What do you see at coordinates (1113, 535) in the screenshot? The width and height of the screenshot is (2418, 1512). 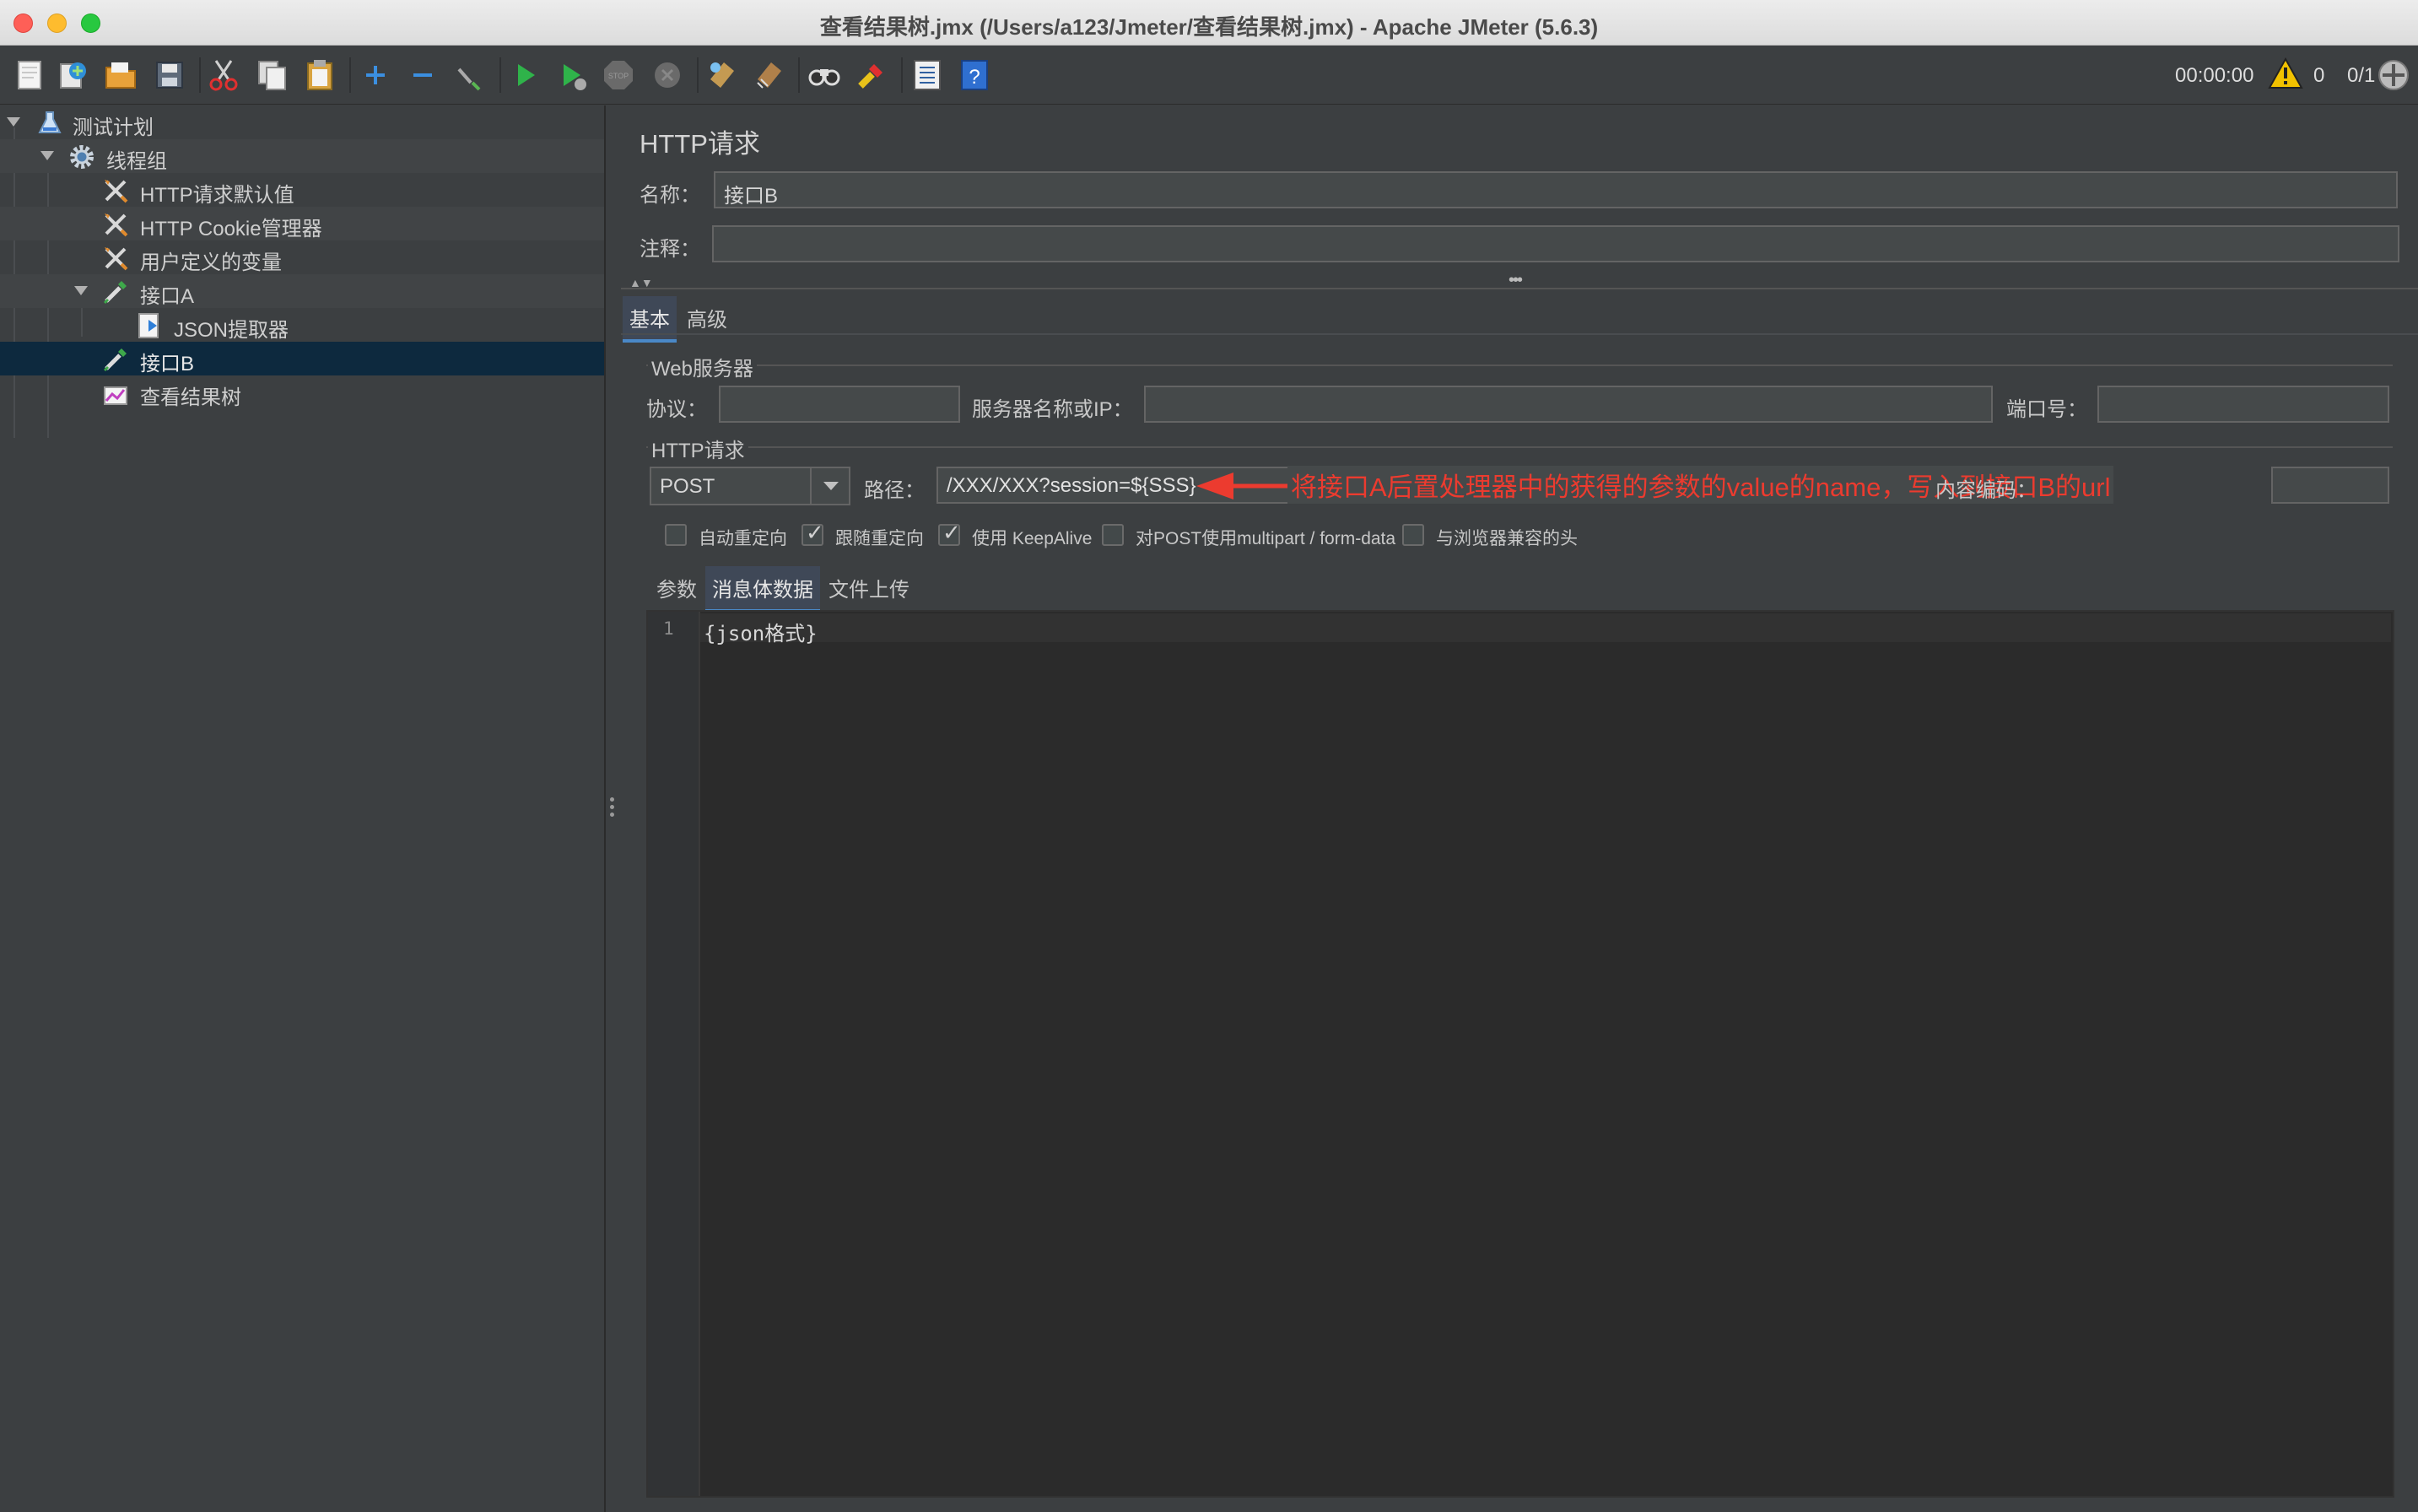 I see `multipart-checkbox` at bounding box center [1113, 535].